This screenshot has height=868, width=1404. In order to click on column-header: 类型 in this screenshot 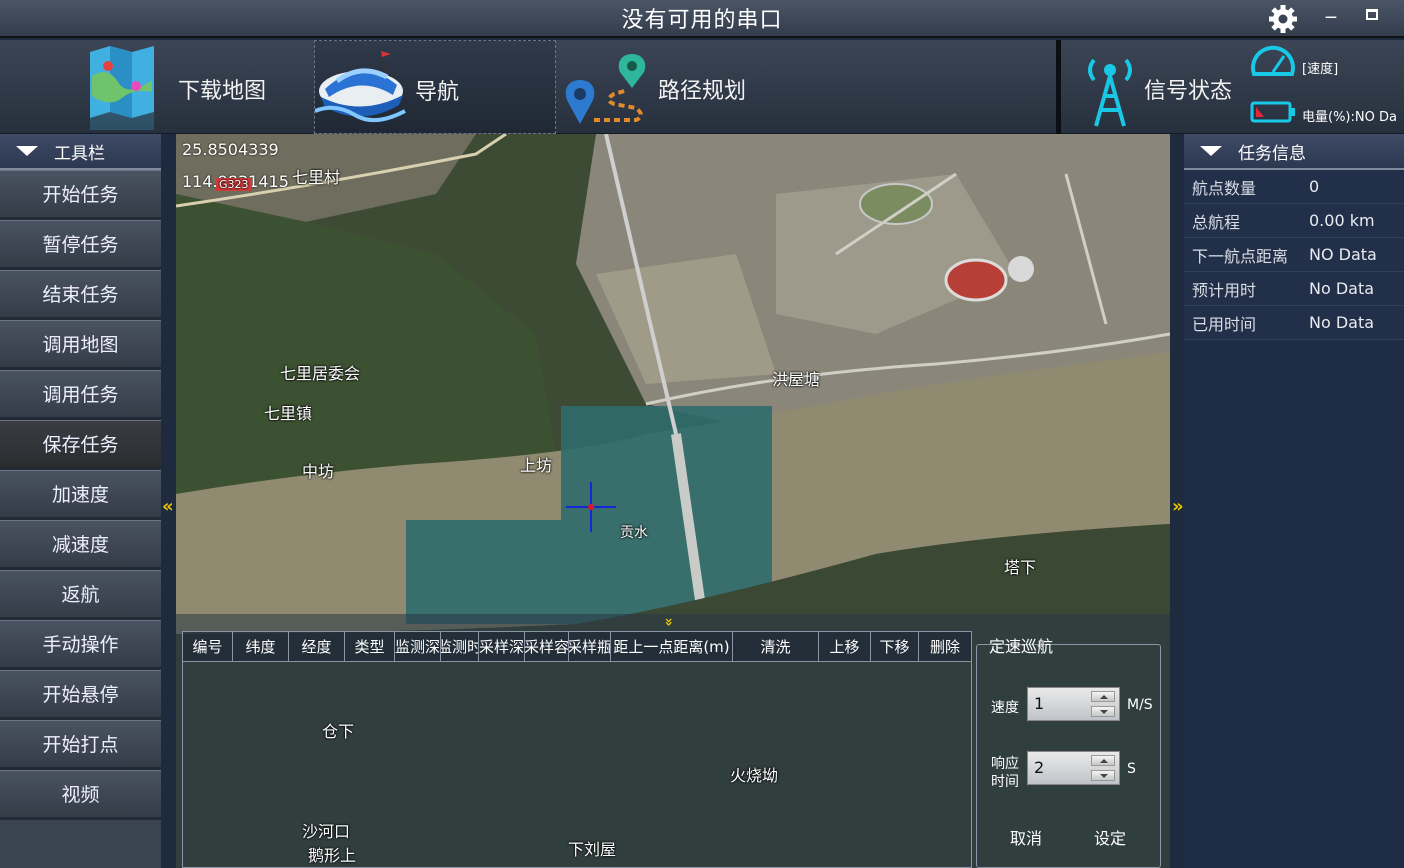, I will do `click(370, 646)`.